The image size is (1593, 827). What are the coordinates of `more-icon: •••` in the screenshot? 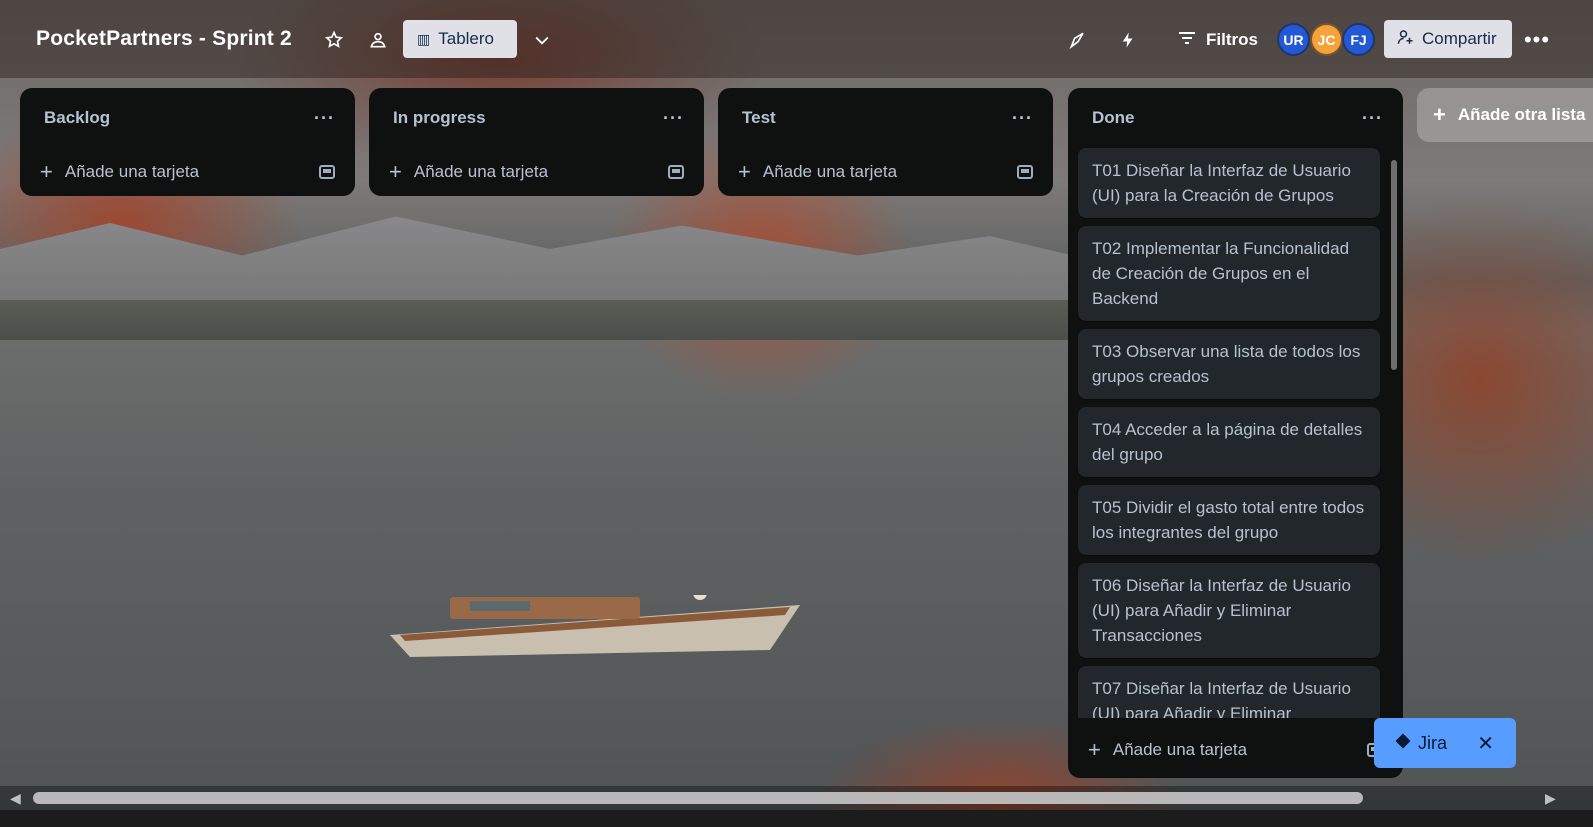 It's located at (1537, 40).